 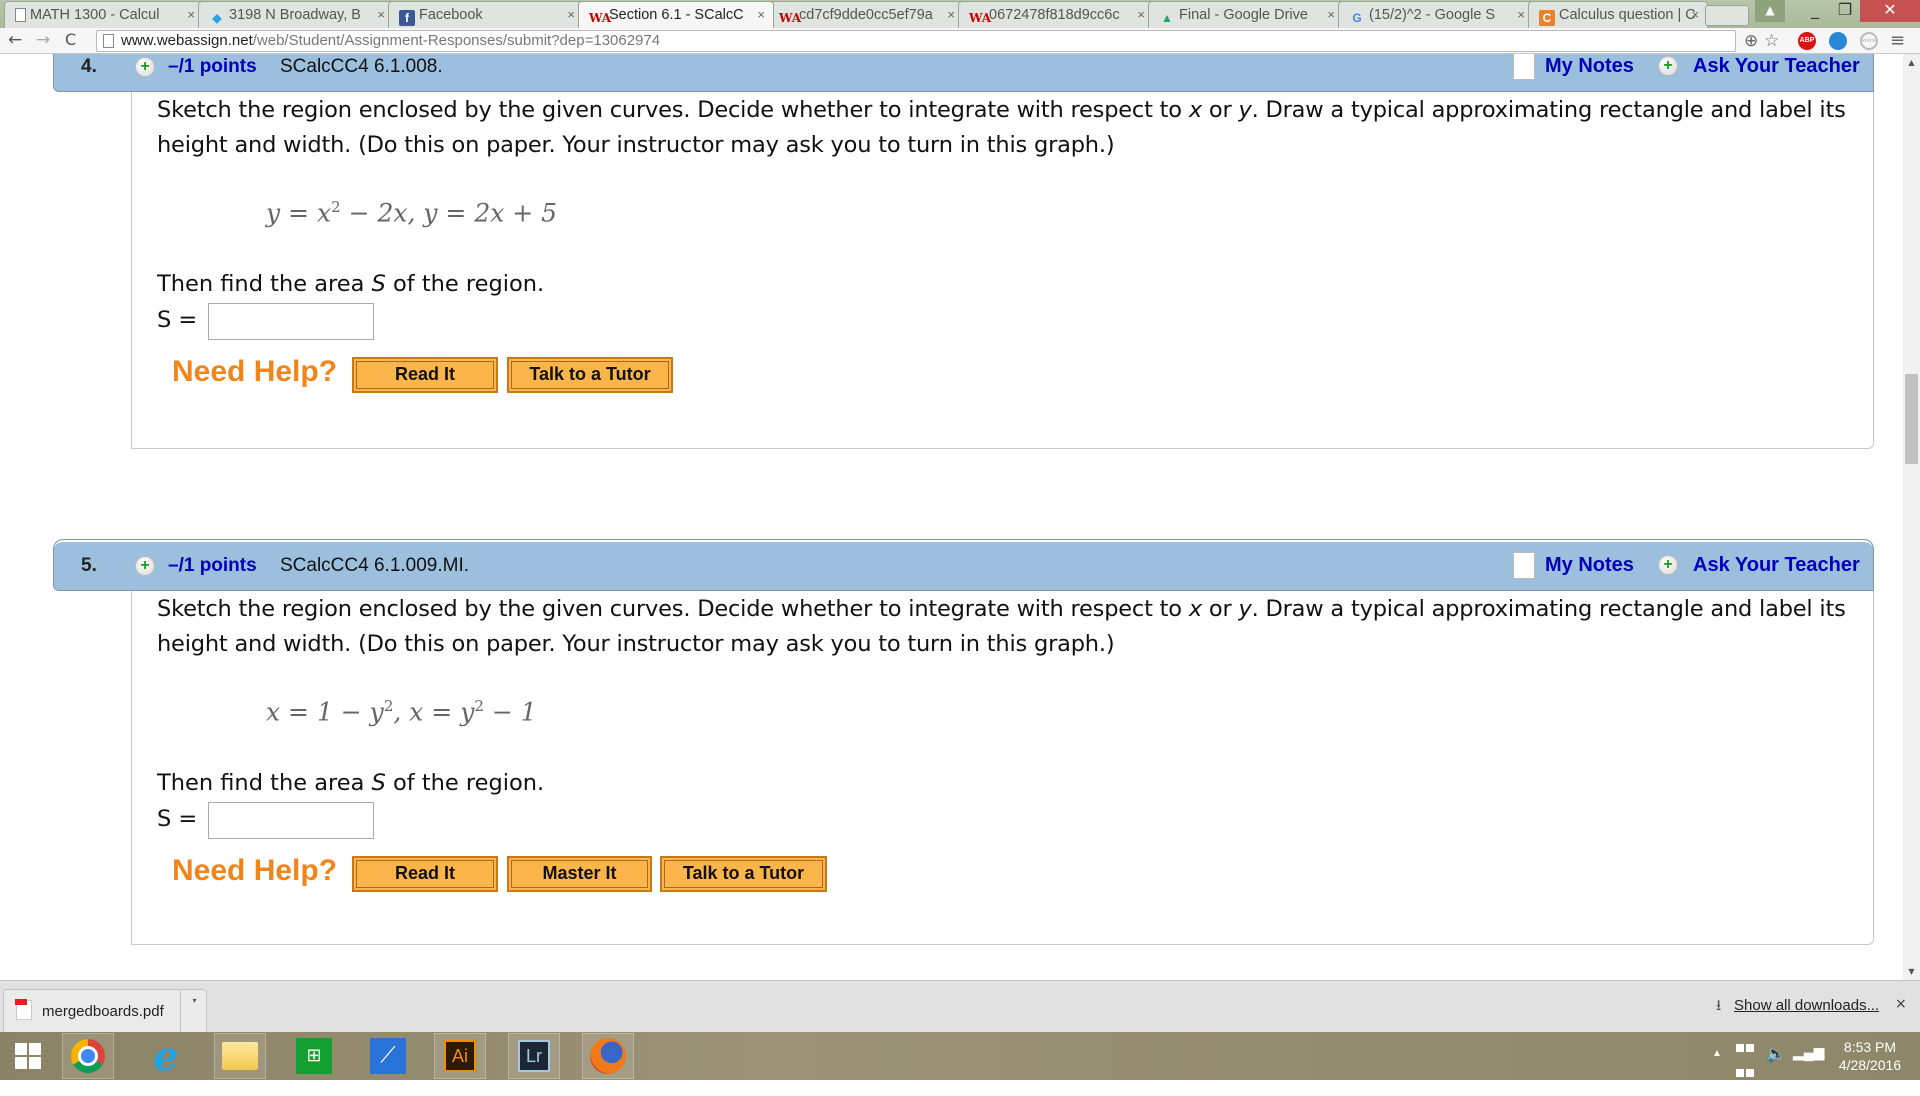 I want to click on area-instruction: Then find the area S of the region., so click(x=351, y=284).